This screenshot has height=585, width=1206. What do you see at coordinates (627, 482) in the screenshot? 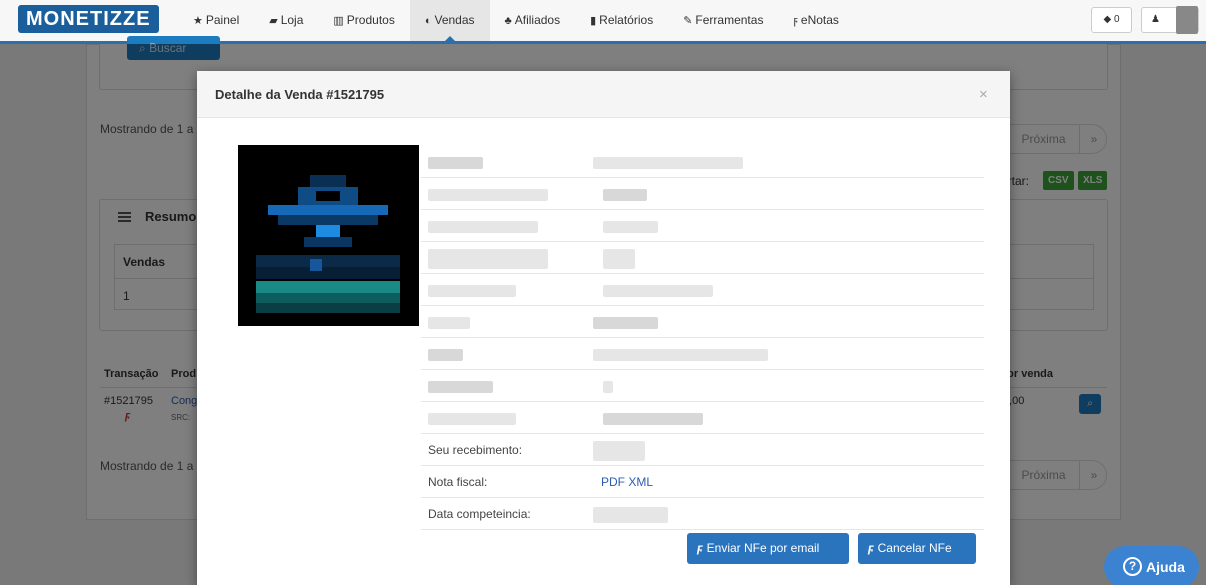
I see `invoice-pdf-xml-link: PDF XML` at bounding box center [627, 482].